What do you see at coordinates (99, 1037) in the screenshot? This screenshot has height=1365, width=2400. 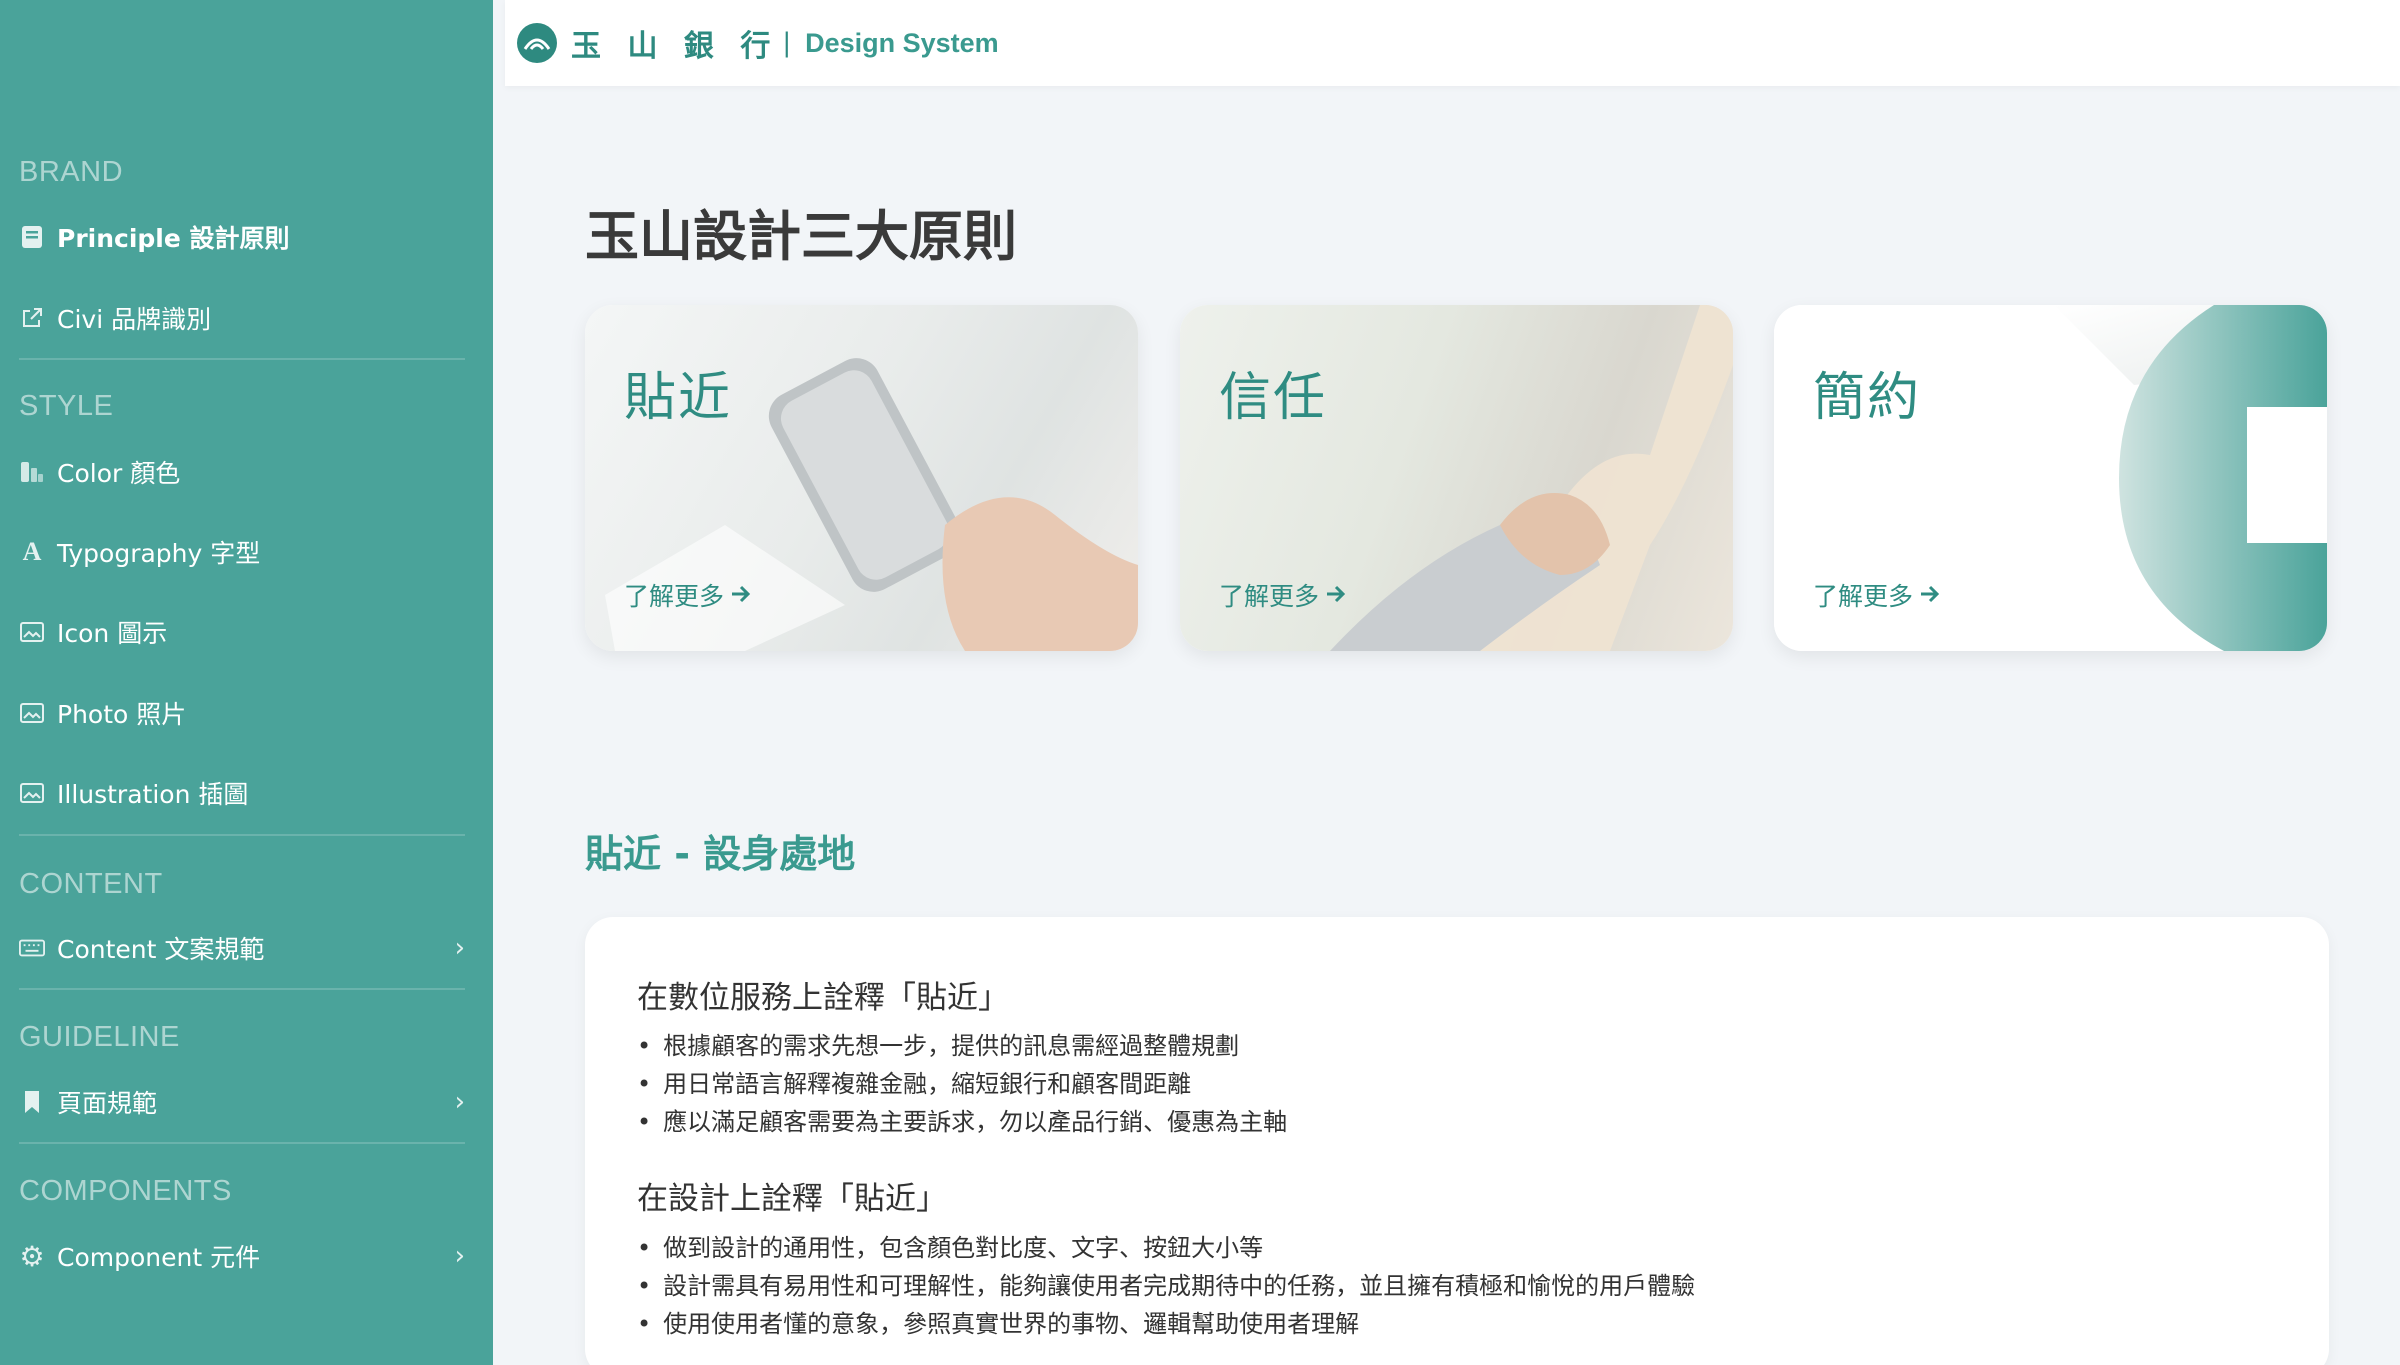 I see `sidebar-heading-guideline: GUIDELINE` at bounding box center [99, 1037].